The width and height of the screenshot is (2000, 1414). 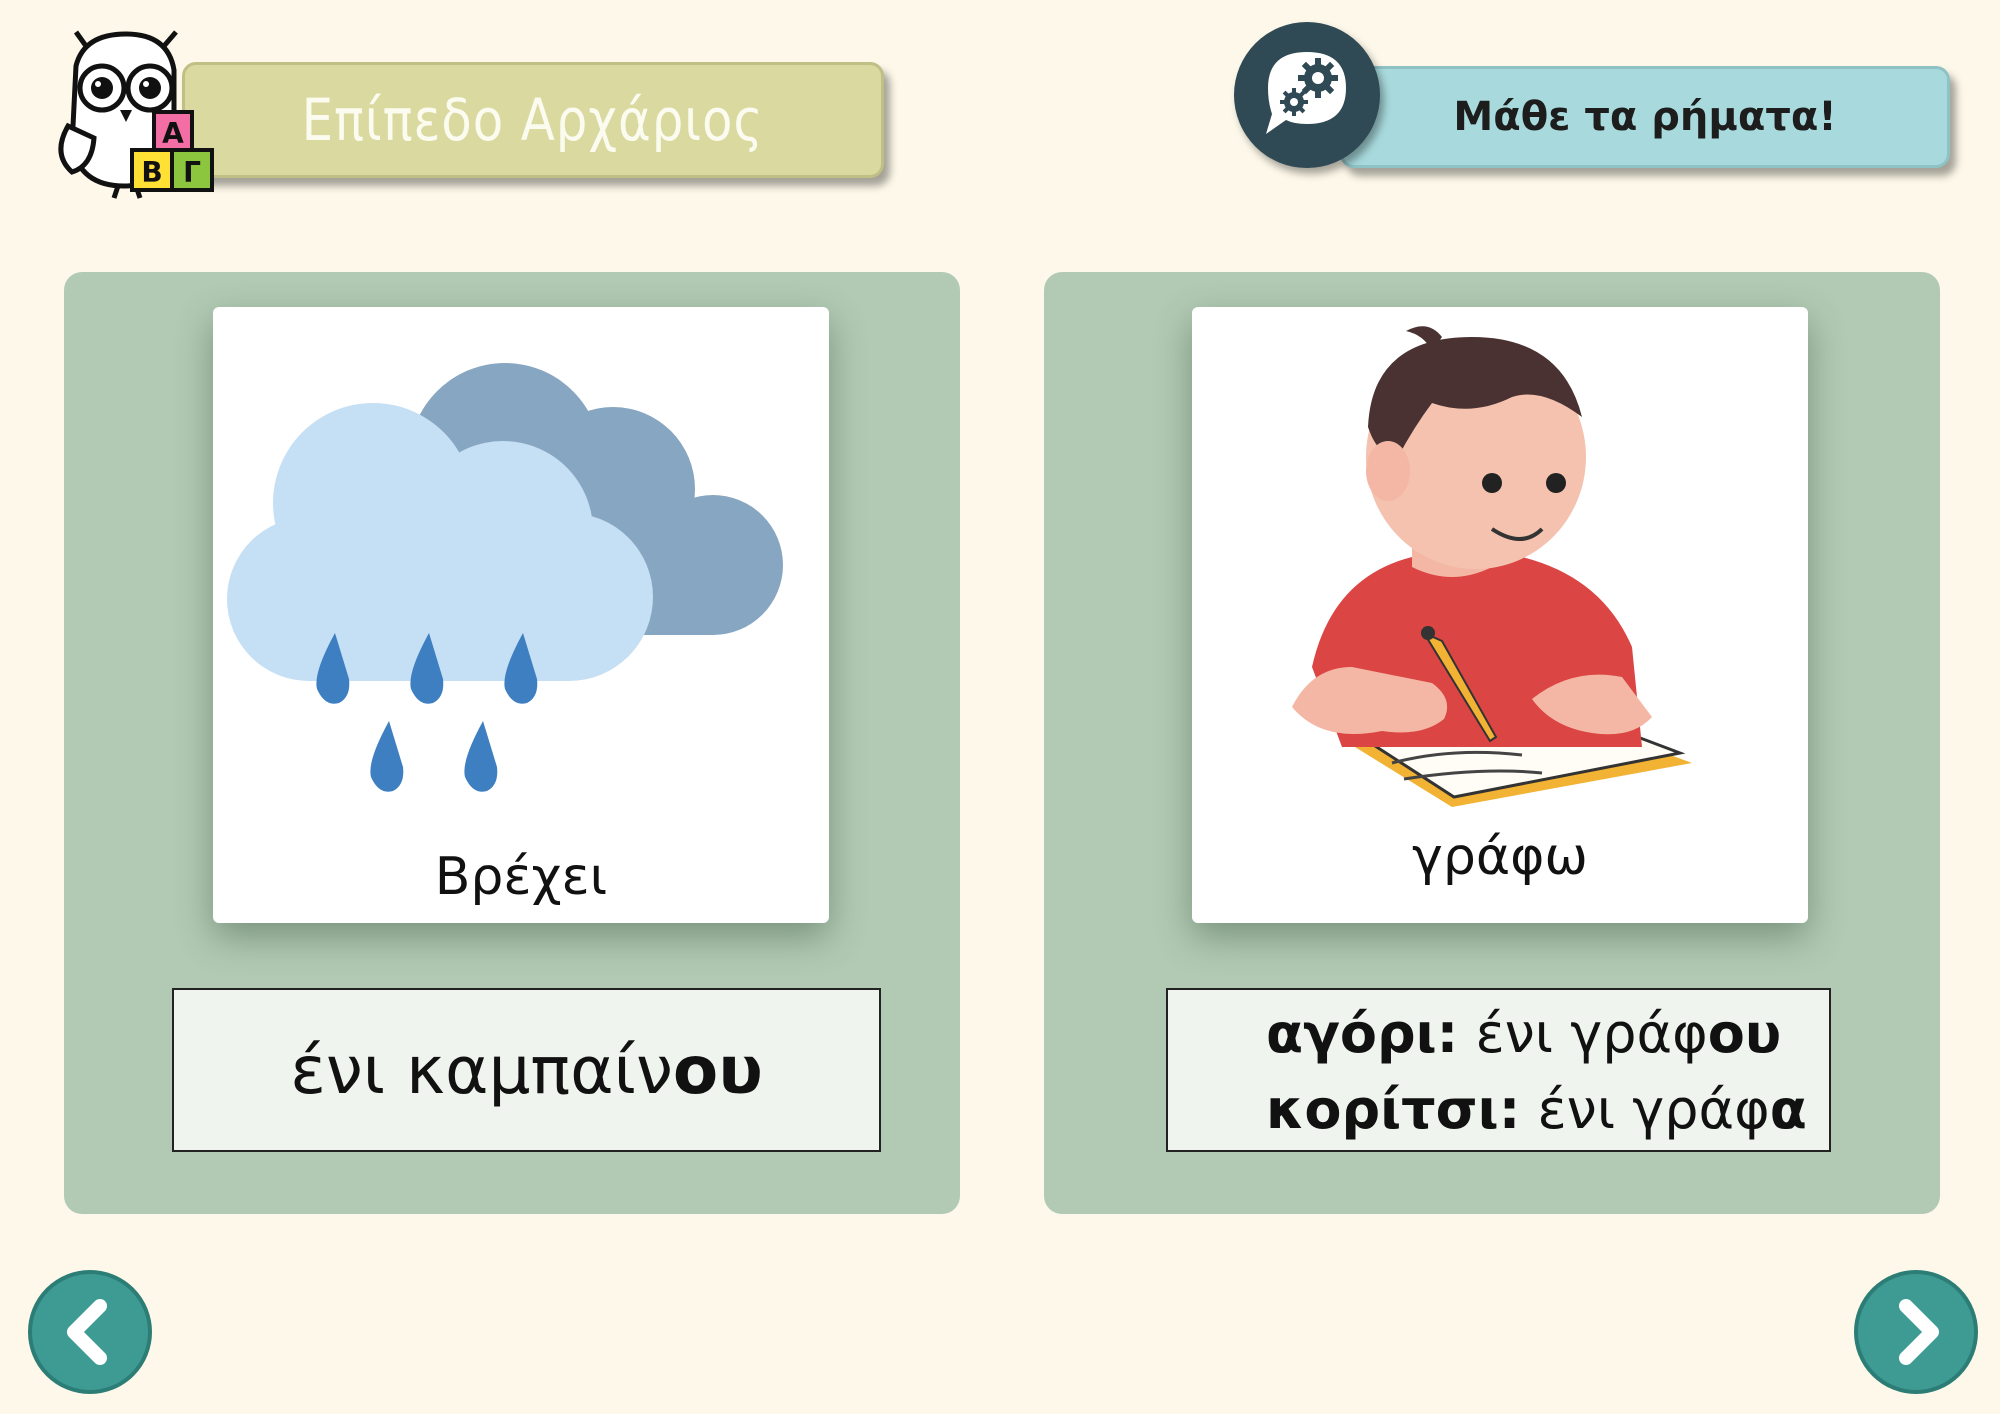 I want to click on boy-writing-illustration, so click(x=1492, y=566).